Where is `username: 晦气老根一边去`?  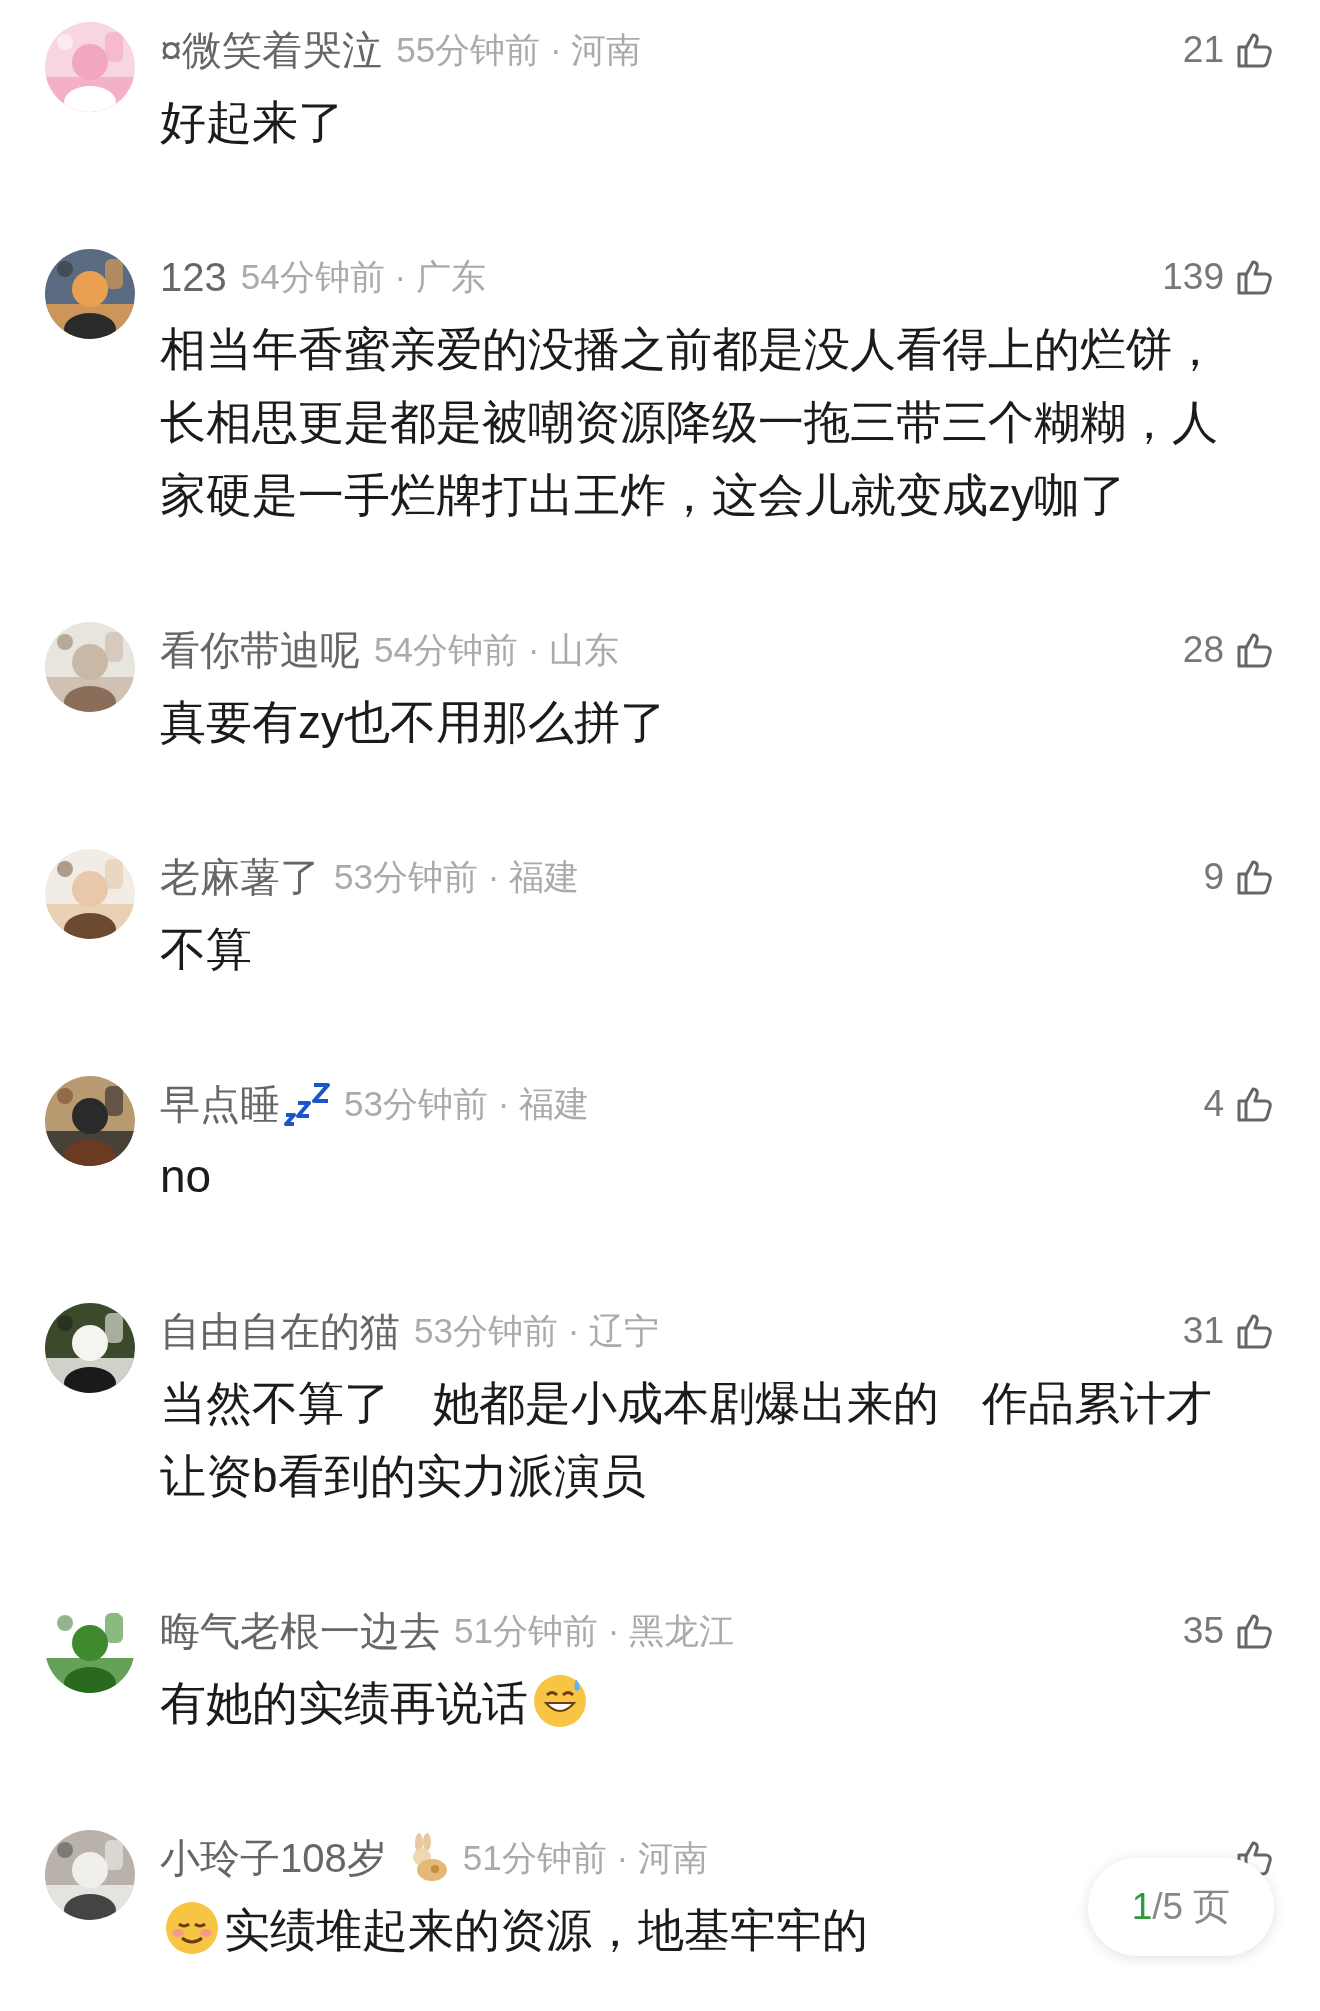 username: 晦气老根一边去 is located at coordinates (300, 1631).